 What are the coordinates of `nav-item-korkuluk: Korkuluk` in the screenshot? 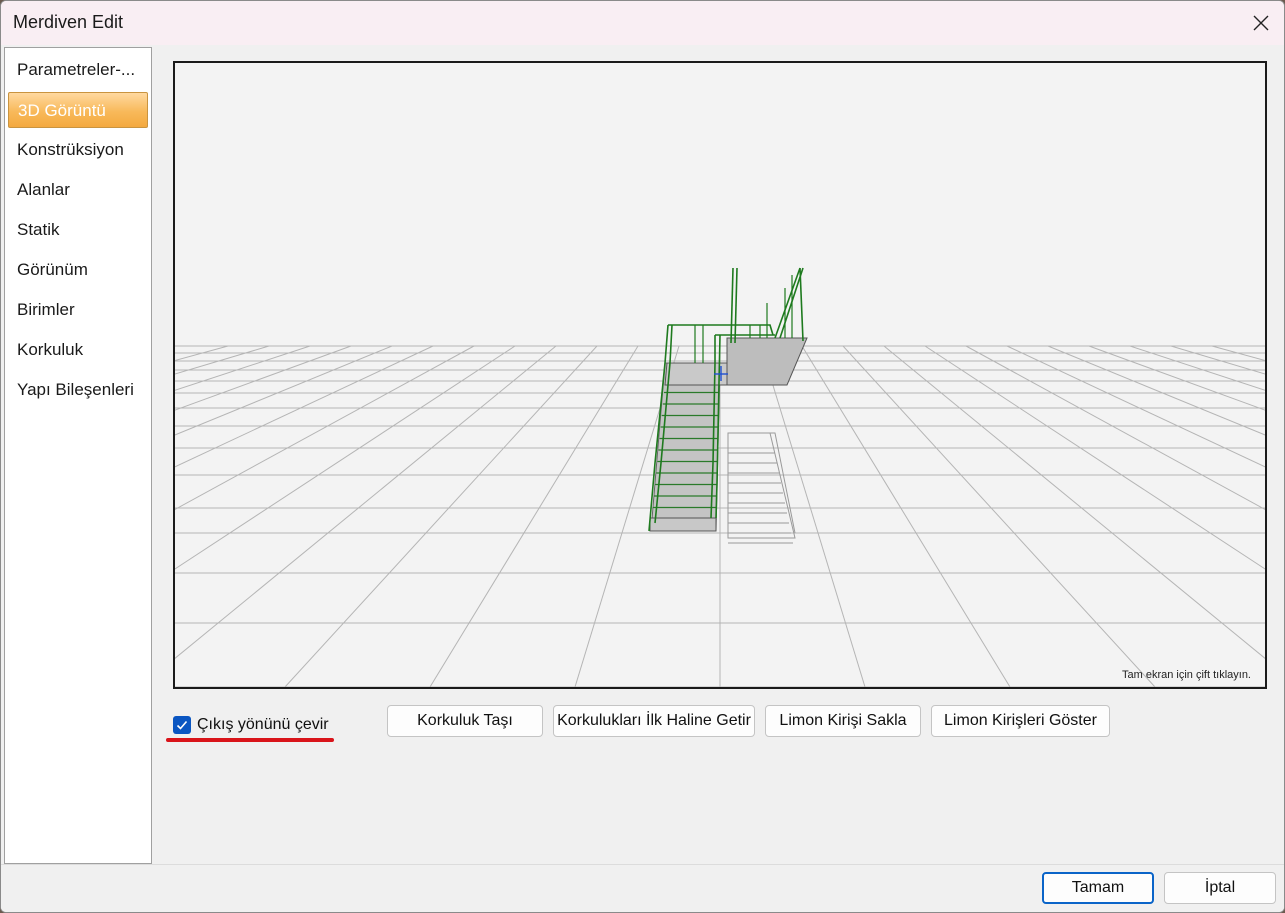 It's located at (78, 350).